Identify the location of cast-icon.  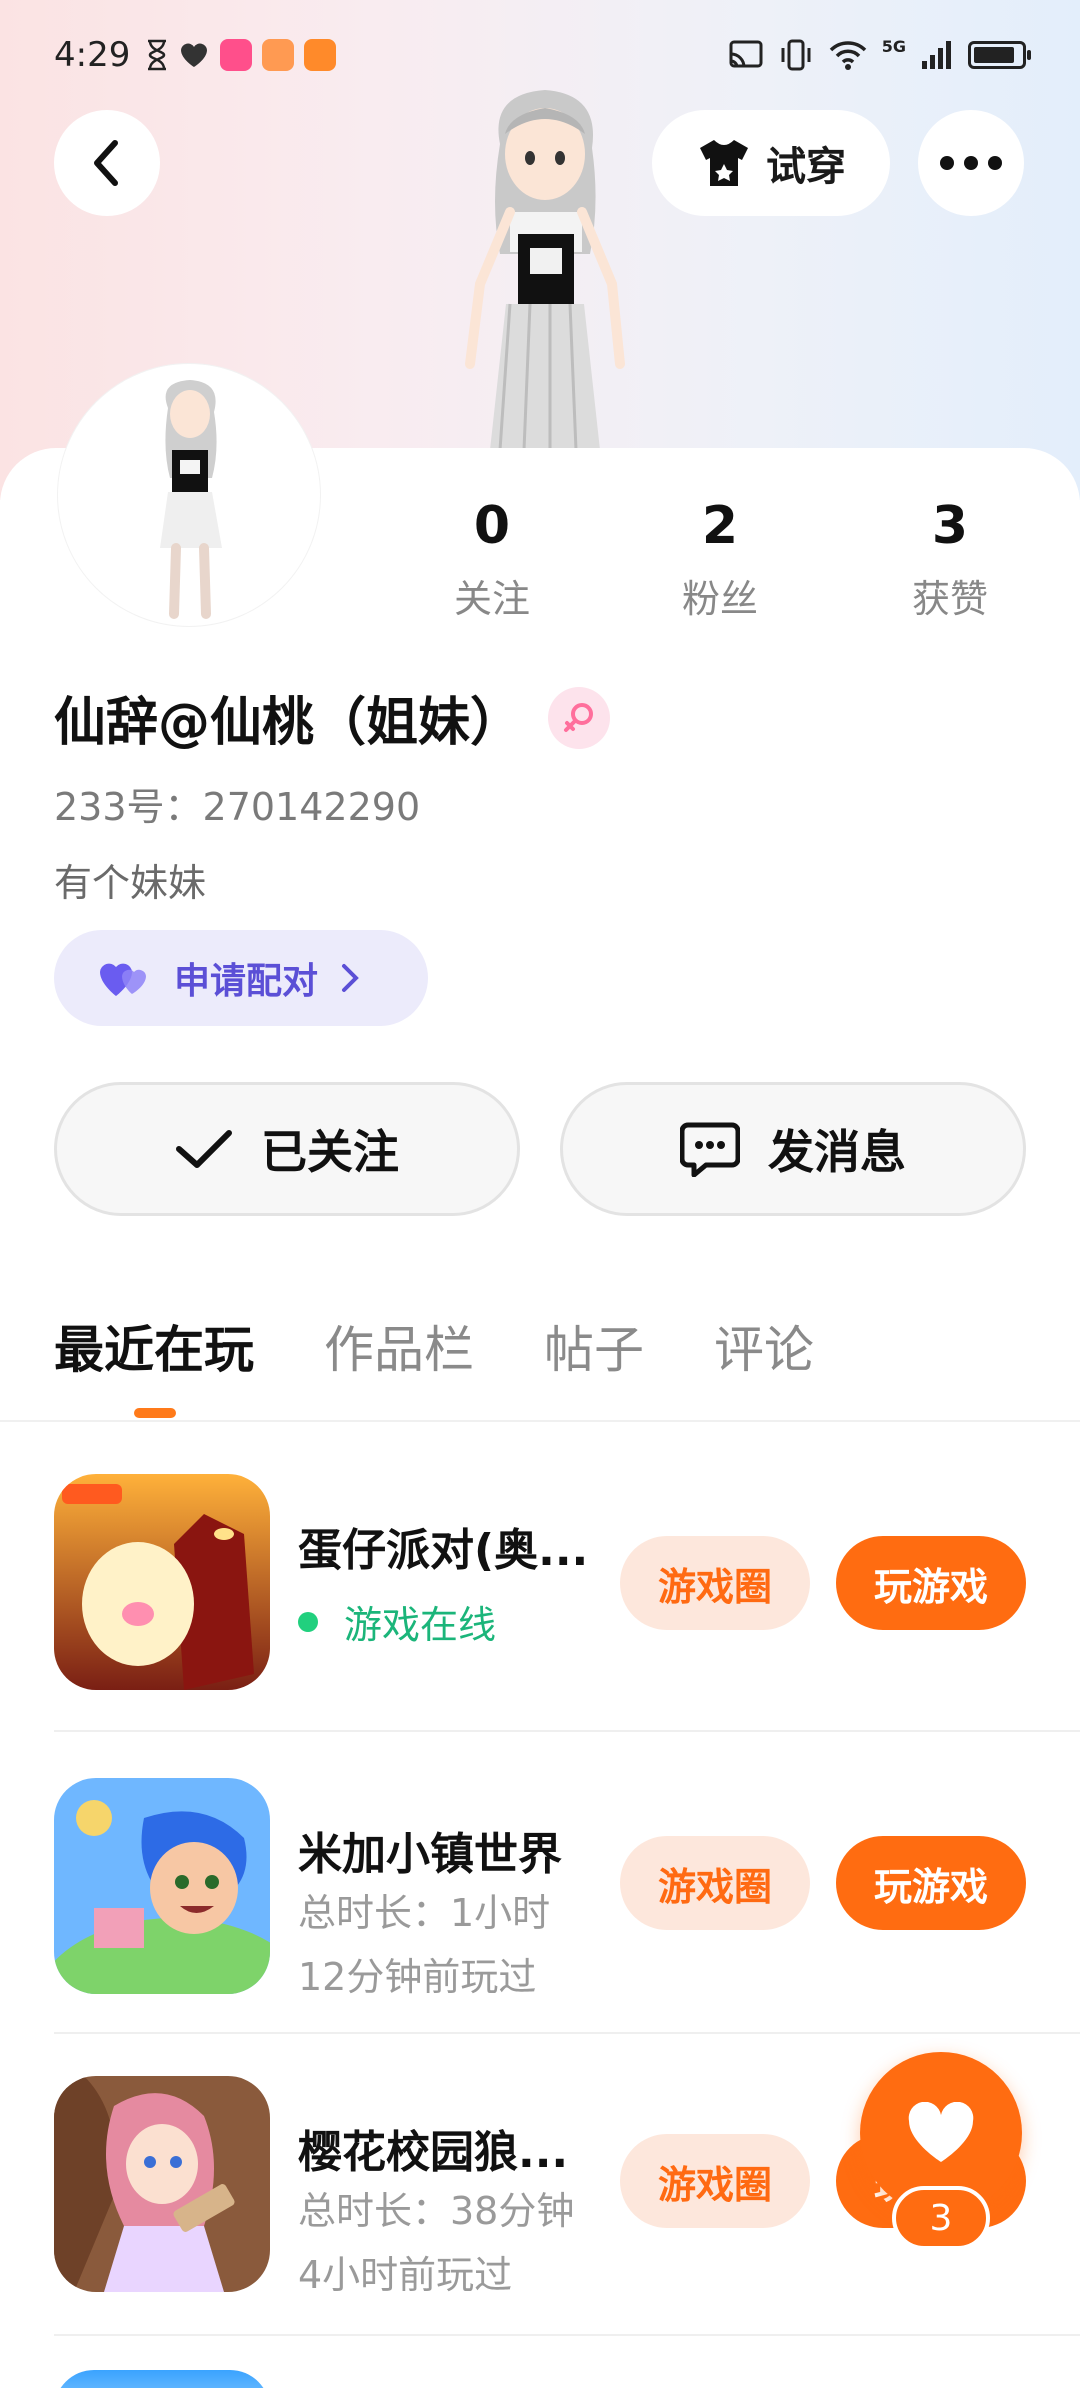
(746, 54).